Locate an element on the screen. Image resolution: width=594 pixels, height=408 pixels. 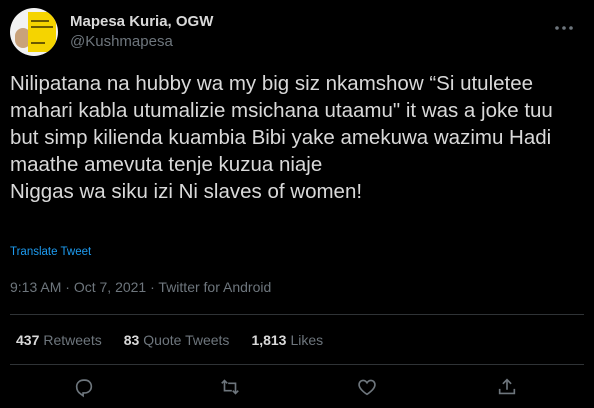
avatar is located at coordinates (34, 32).